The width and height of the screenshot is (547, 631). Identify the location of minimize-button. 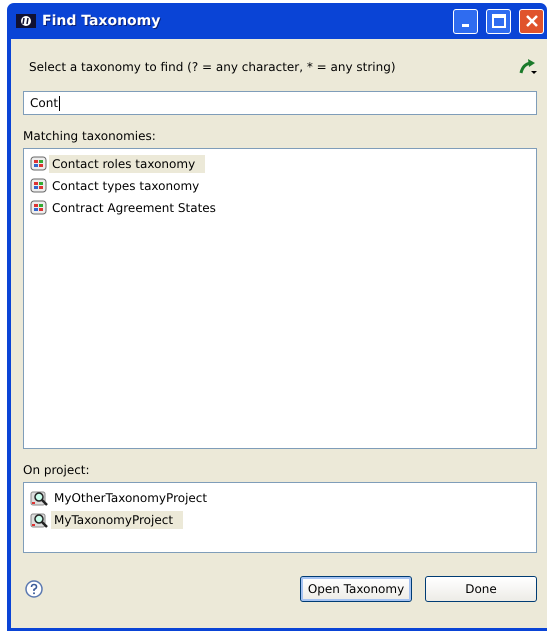
(465, 21).